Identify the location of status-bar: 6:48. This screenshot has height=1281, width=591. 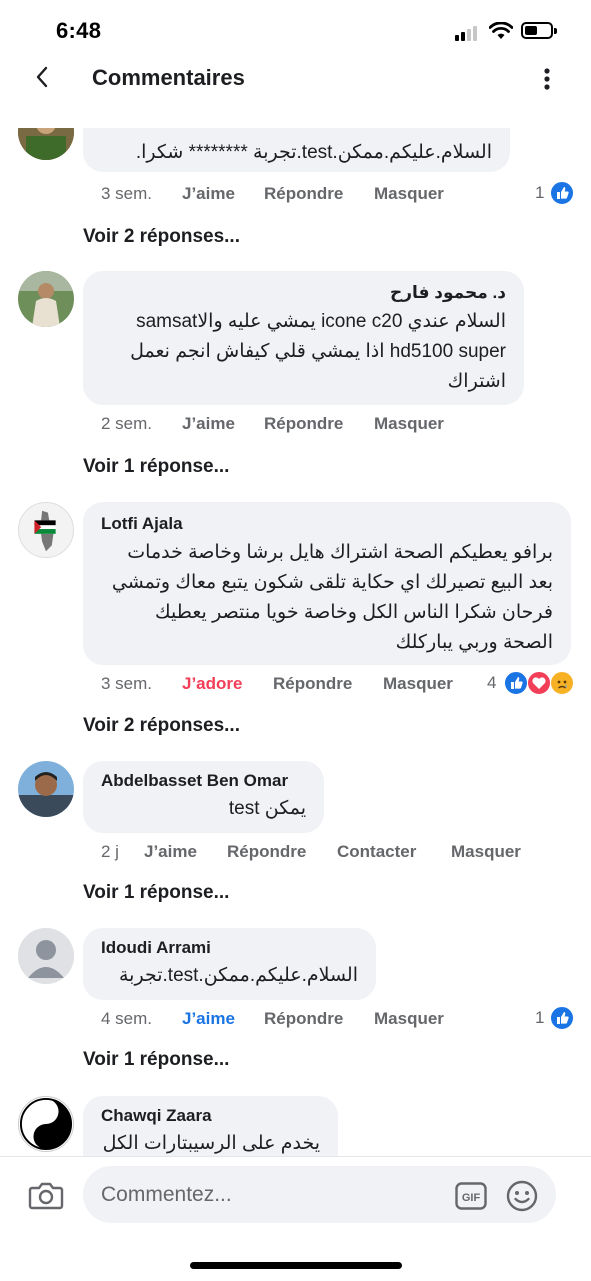
(295, 32).